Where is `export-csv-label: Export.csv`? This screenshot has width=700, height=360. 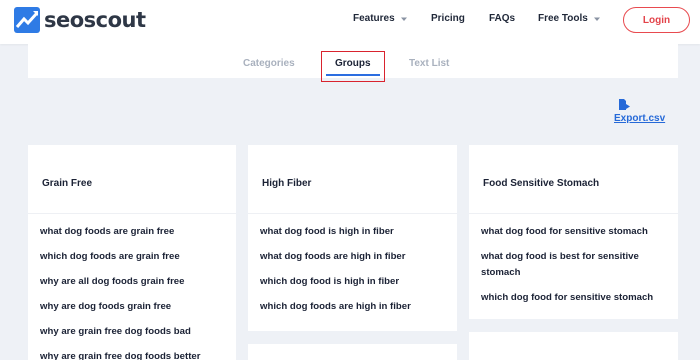
export-csv-label: Export.csv is located at coordinates (640, 118).